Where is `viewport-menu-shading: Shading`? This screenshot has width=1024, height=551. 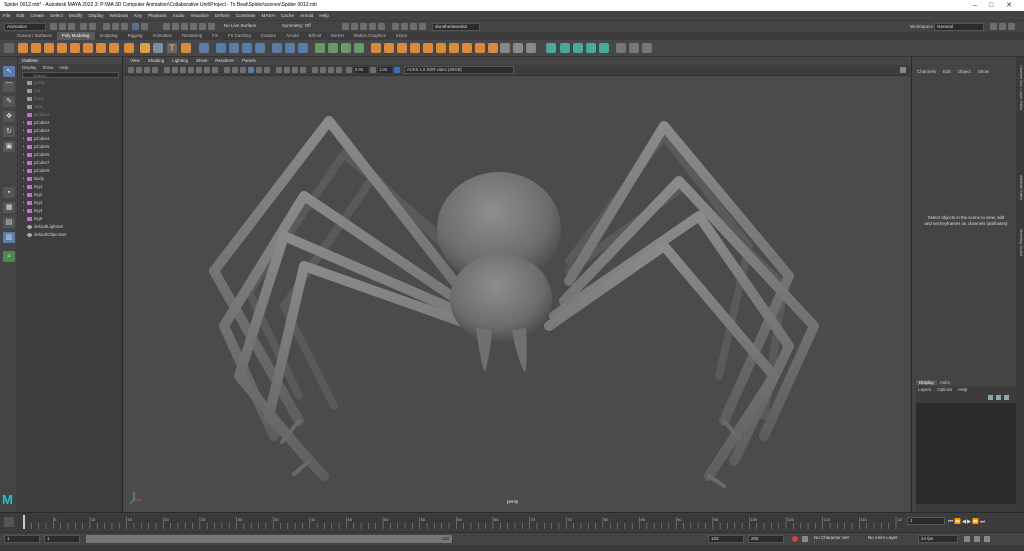 viewport-menu-shading: Shading is located at coordinates (156, 61).